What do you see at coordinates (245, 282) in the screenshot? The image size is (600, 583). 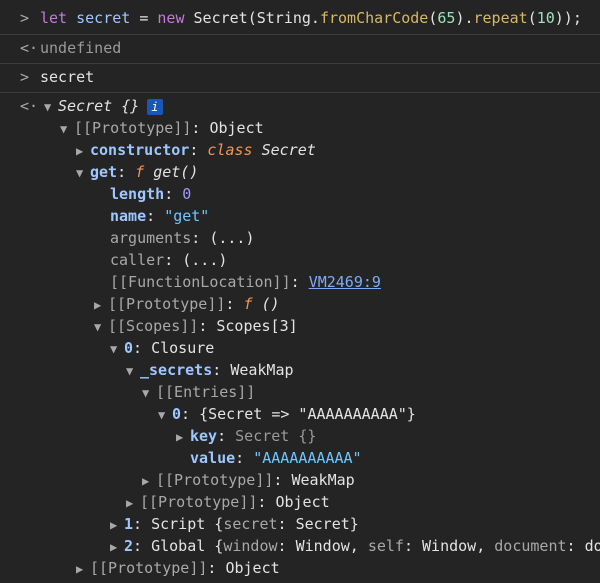 I see `tree-node-function-location: [[FunctionLocation]]: VM2469:9` at bounding box center [245, 282].